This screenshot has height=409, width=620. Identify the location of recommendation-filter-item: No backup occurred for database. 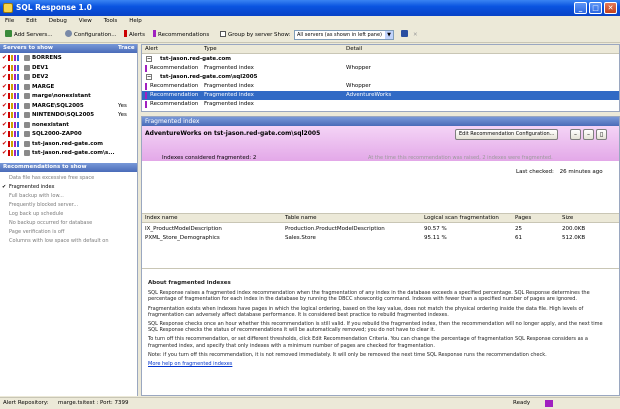
(69, 223).